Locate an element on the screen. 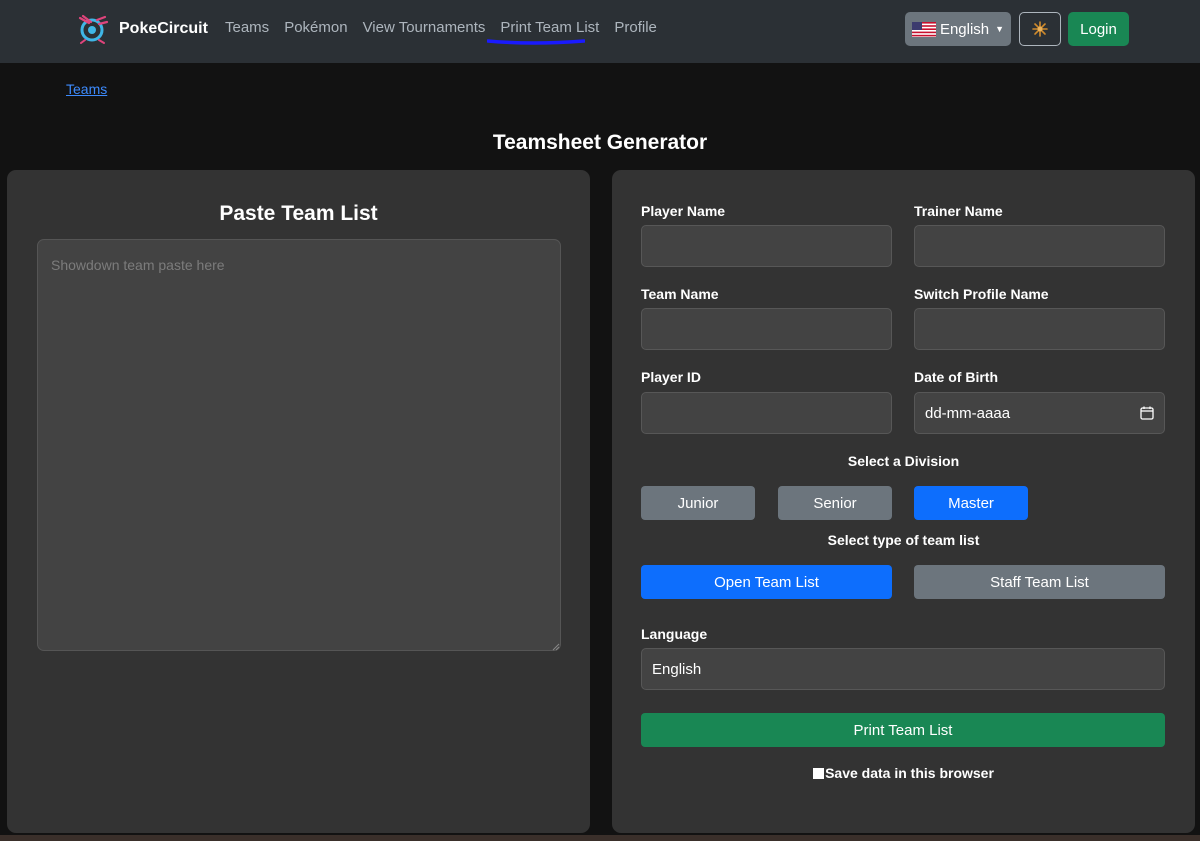 The image size is (1200, 841). paste-team-heading: Paste Team List is located at coordinates (298, 213).